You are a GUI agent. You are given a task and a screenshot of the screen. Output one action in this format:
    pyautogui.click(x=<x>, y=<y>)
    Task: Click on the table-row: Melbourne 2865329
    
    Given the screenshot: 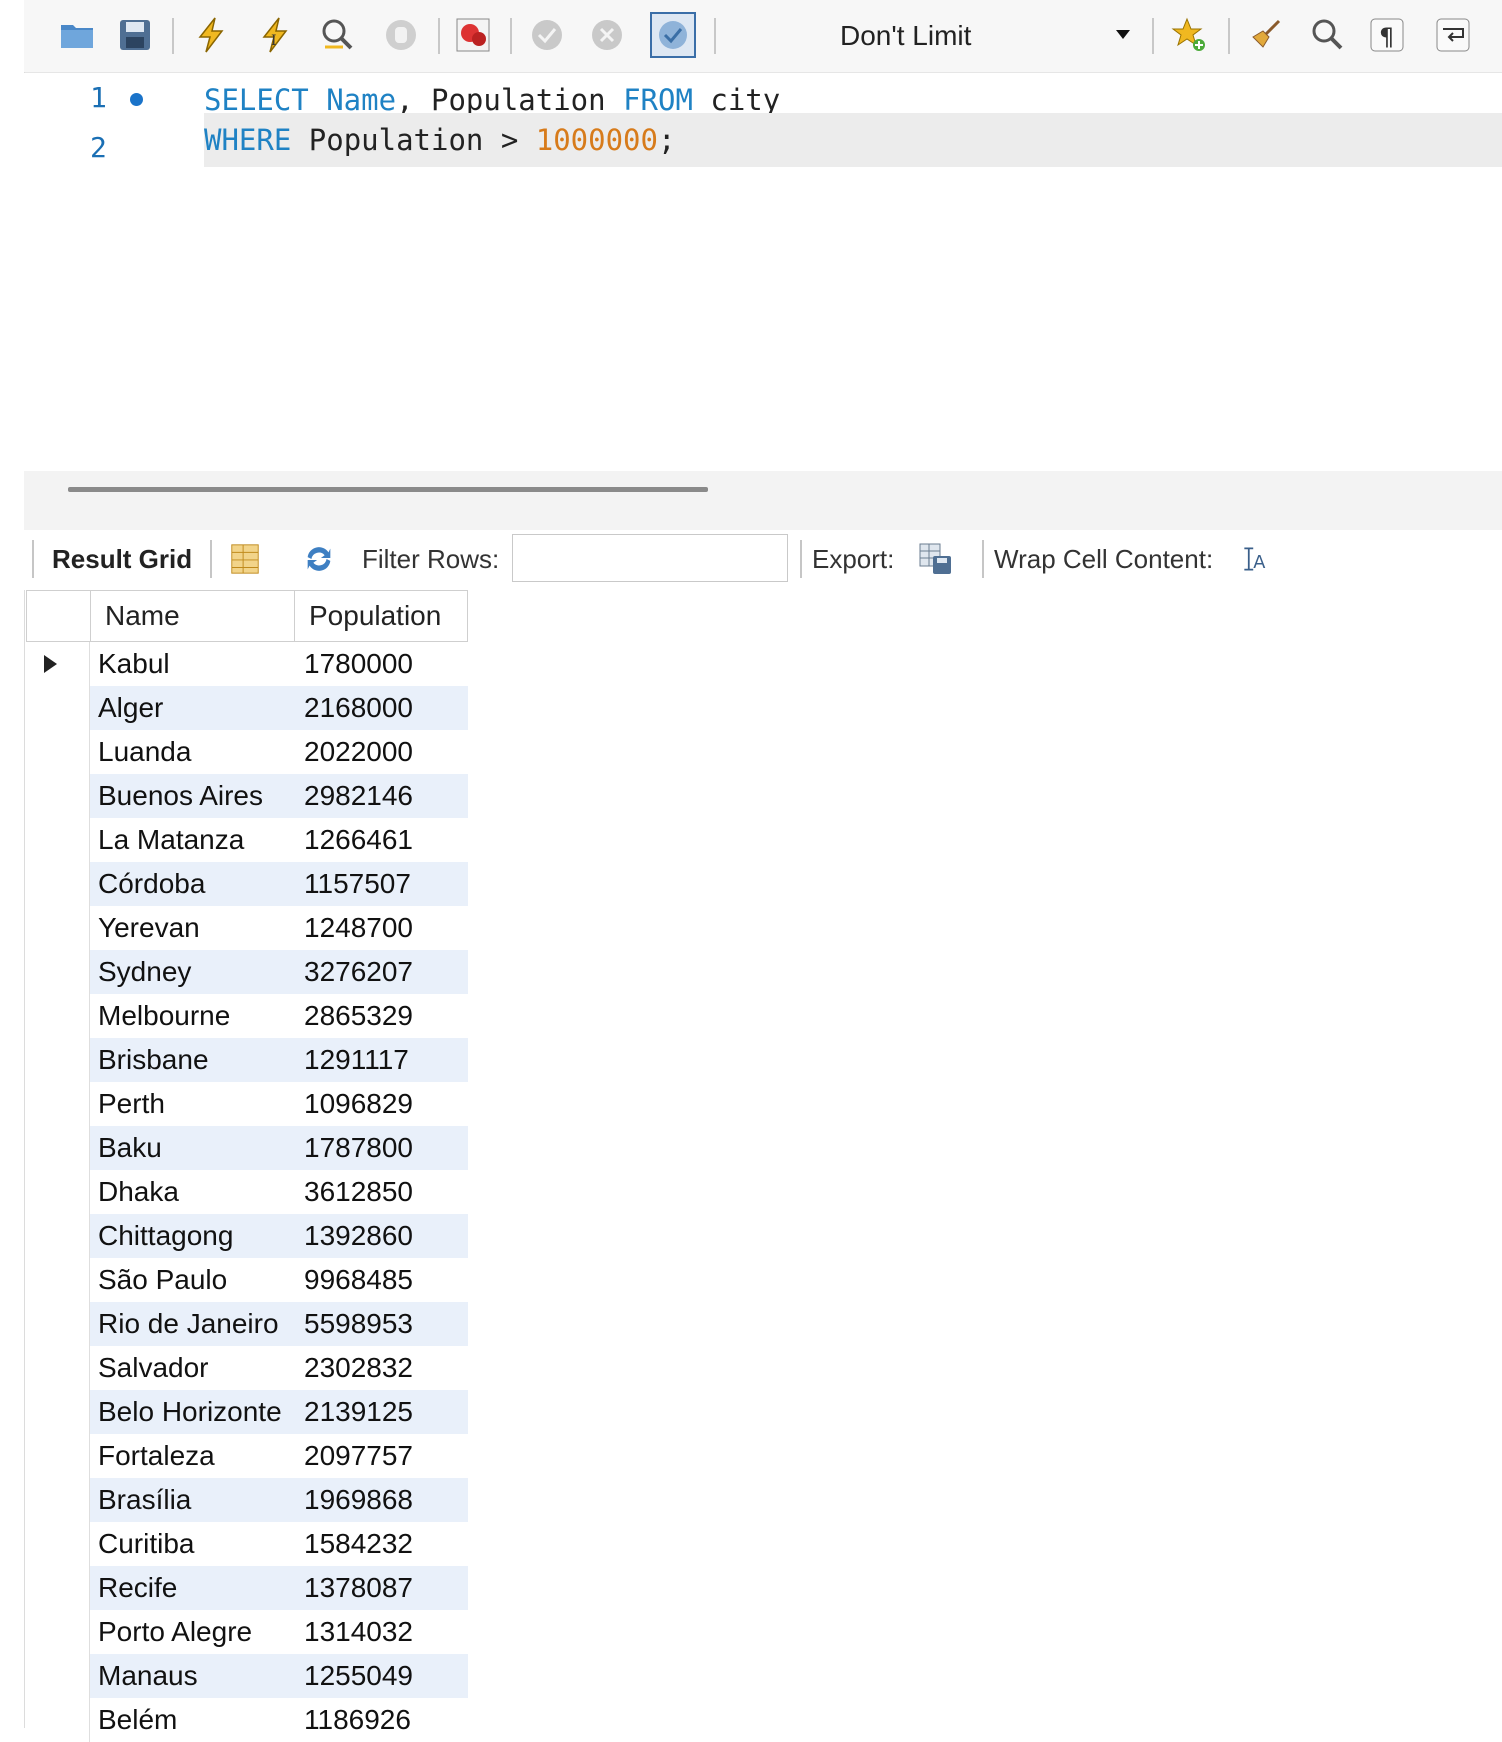 What is the action you would take?
    pyautogui.click(x=247, y=1016)
    